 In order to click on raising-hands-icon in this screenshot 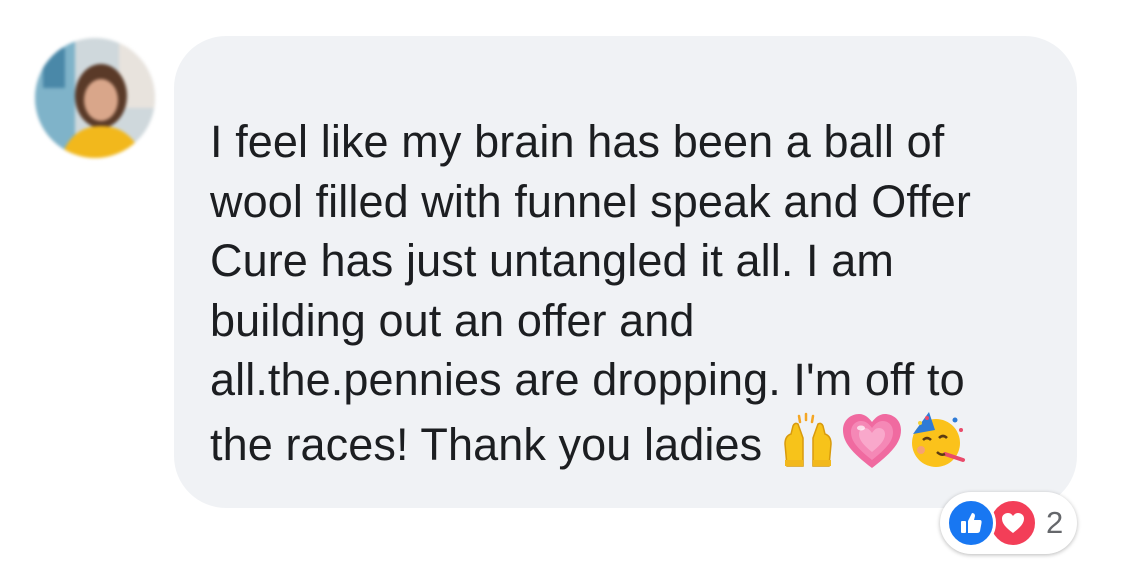, I will do `click(808, 441)`.